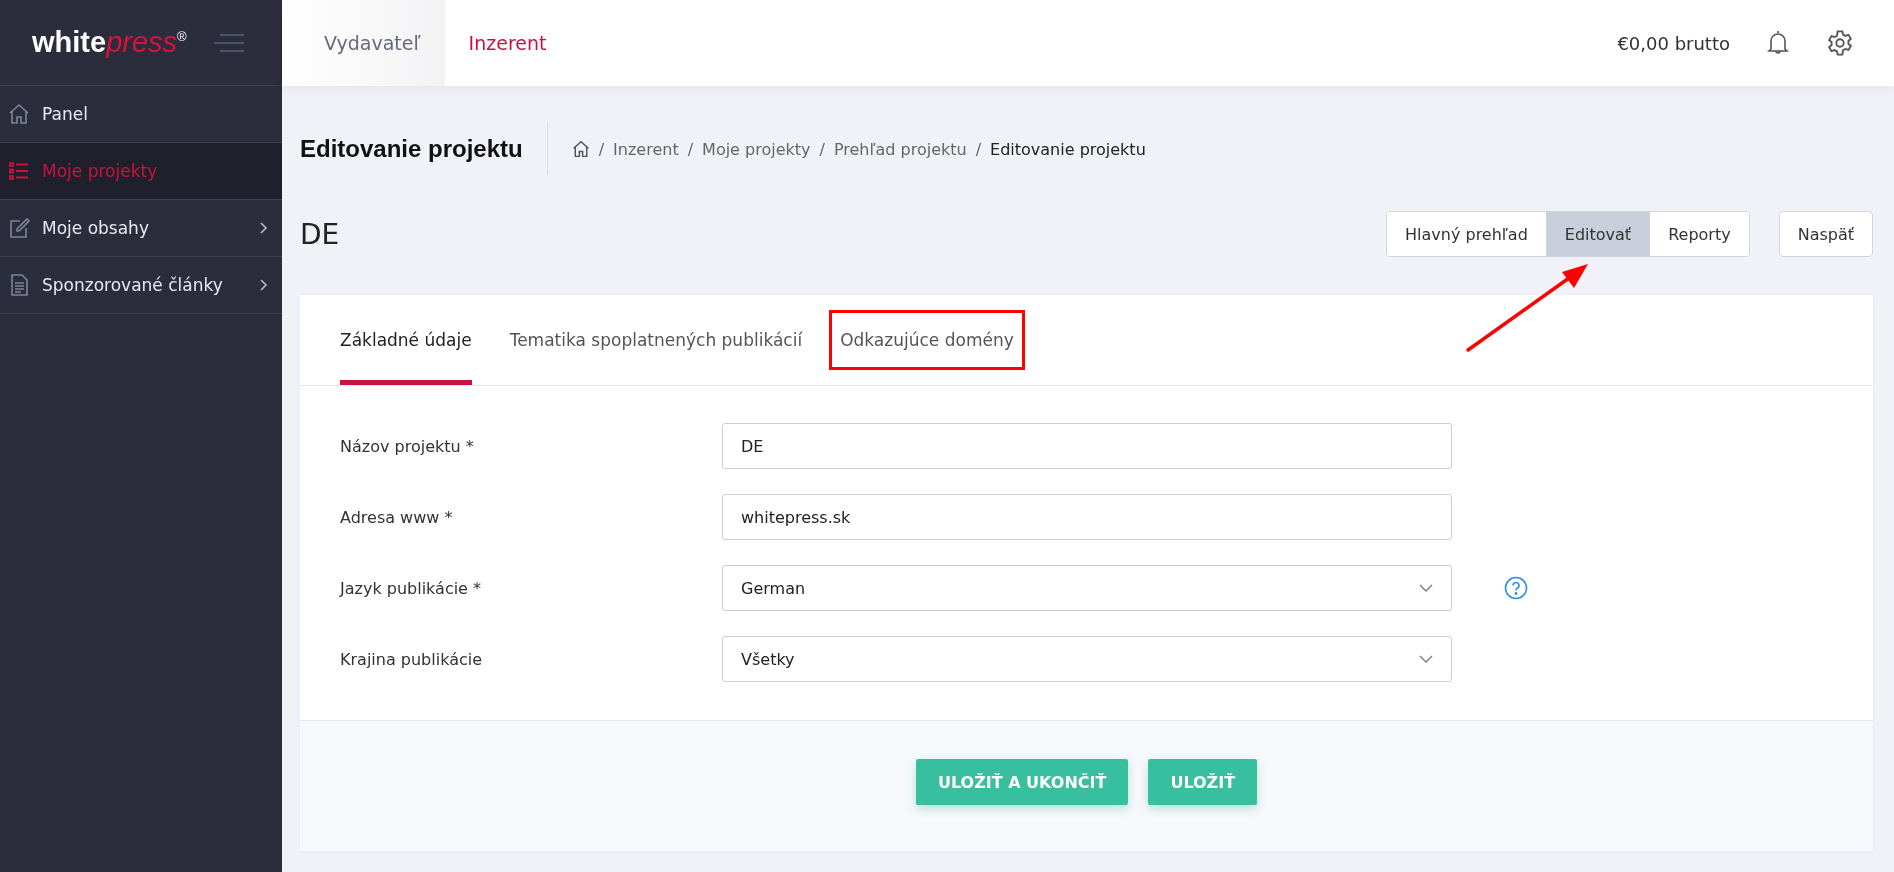 The image size is (1894, 872). What do you see at coordinates (1068, 149) in the screenshot?
I see `breadcrumb-current: Editovanie projektu` at bounding box center [1068, 149].